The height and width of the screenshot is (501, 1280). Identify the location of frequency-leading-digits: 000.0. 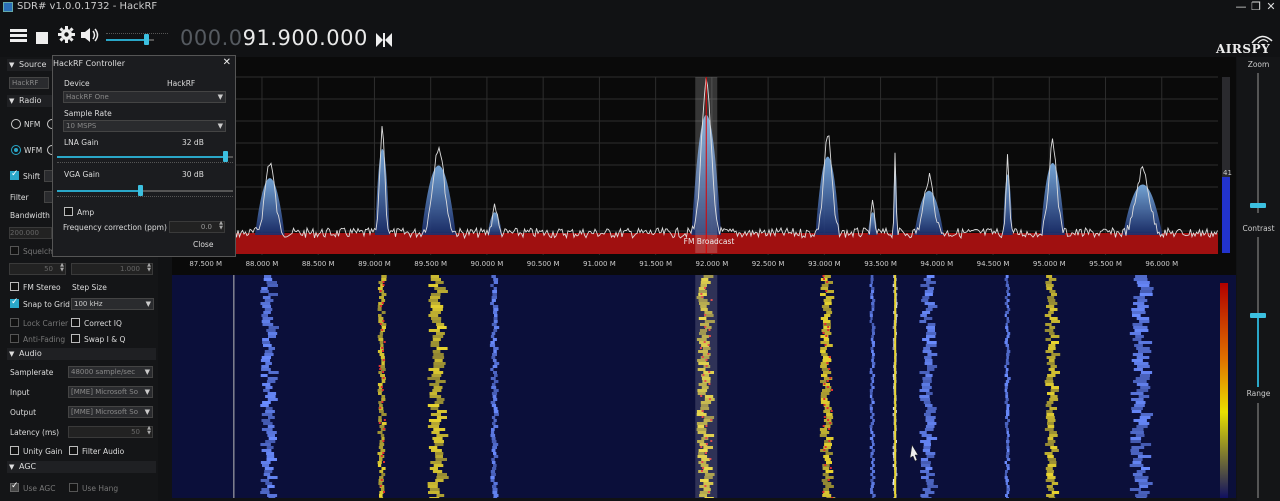
(211, 38).